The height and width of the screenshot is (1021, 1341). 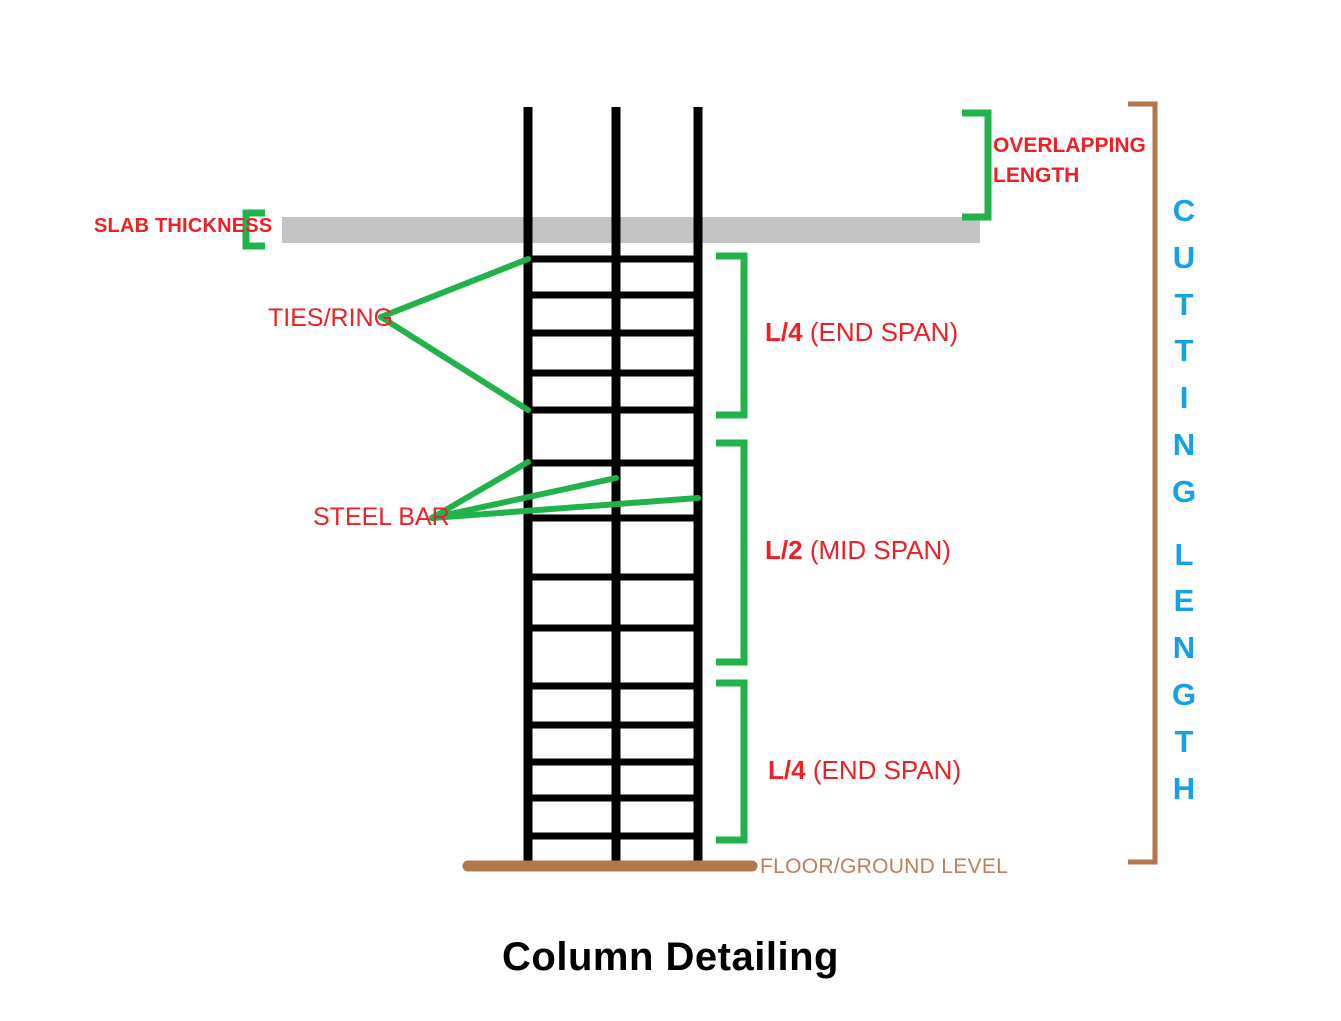 What do you see at coordinates (977, 165) in the screenshot?
I see `overlapping-length-bracket` at bounding box center [977, 165].